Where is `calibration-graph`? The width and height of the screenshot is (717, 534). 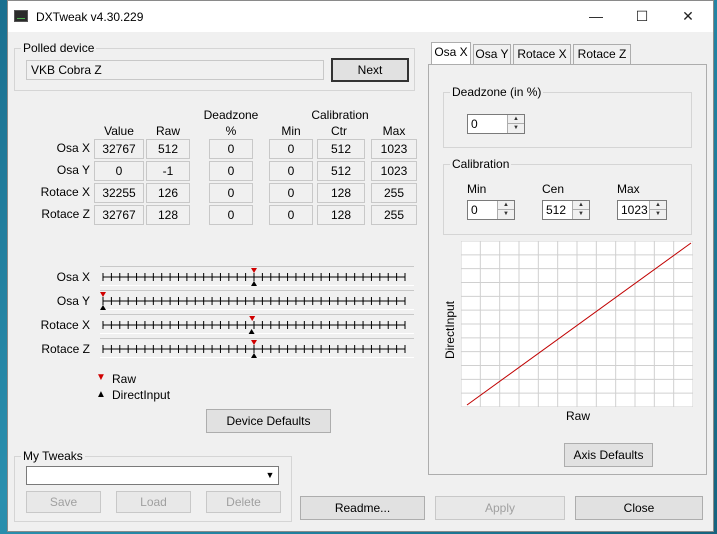 calibration-graph is located at coordinates (577, 324).